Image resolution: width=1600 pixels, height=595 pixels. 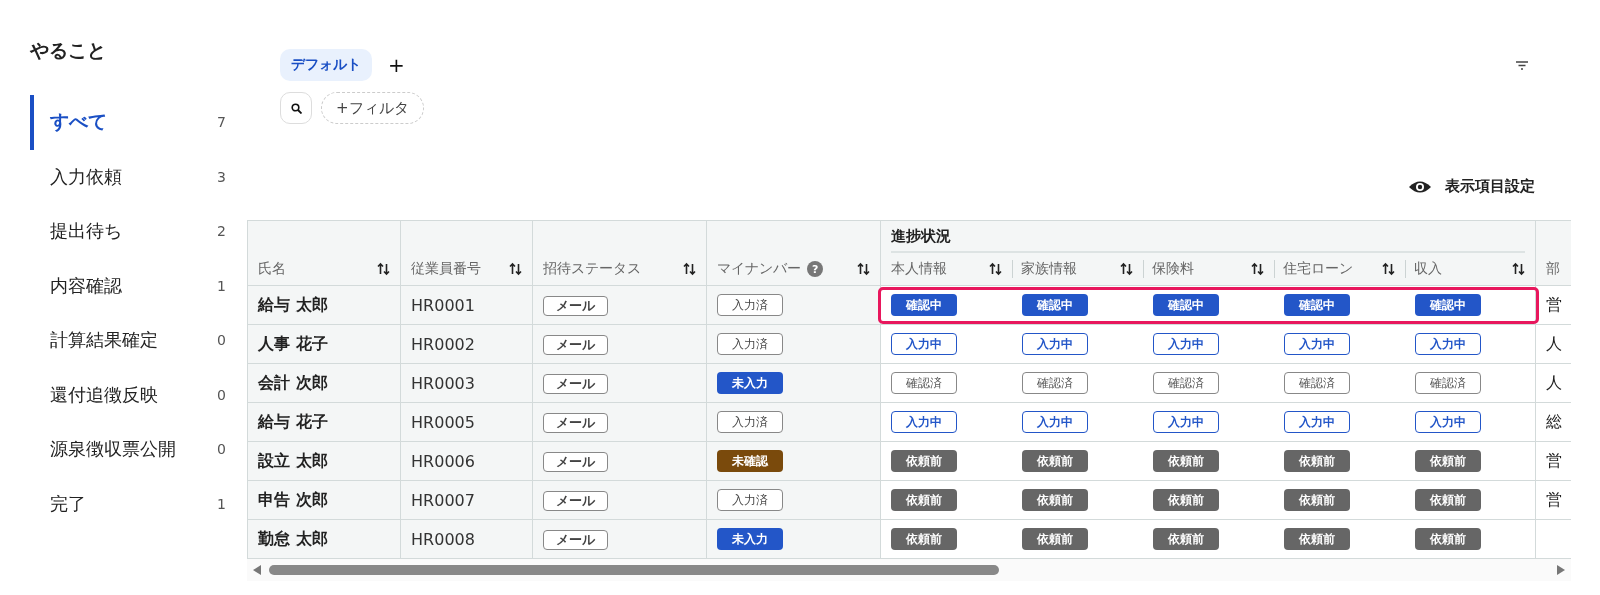 I want to click on item-label: 完了, so click(x=68, y=503).